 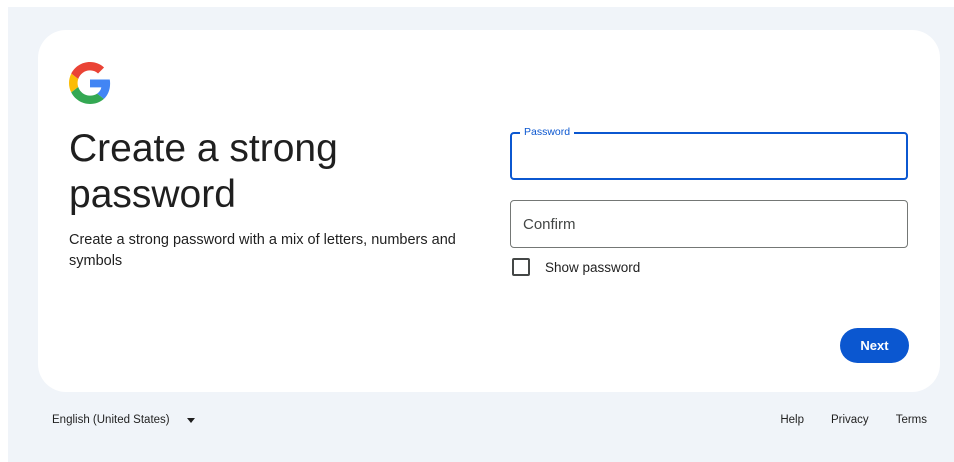 I want to click on footer-links: Help Privacy Terms, so click(x=840, y=420).